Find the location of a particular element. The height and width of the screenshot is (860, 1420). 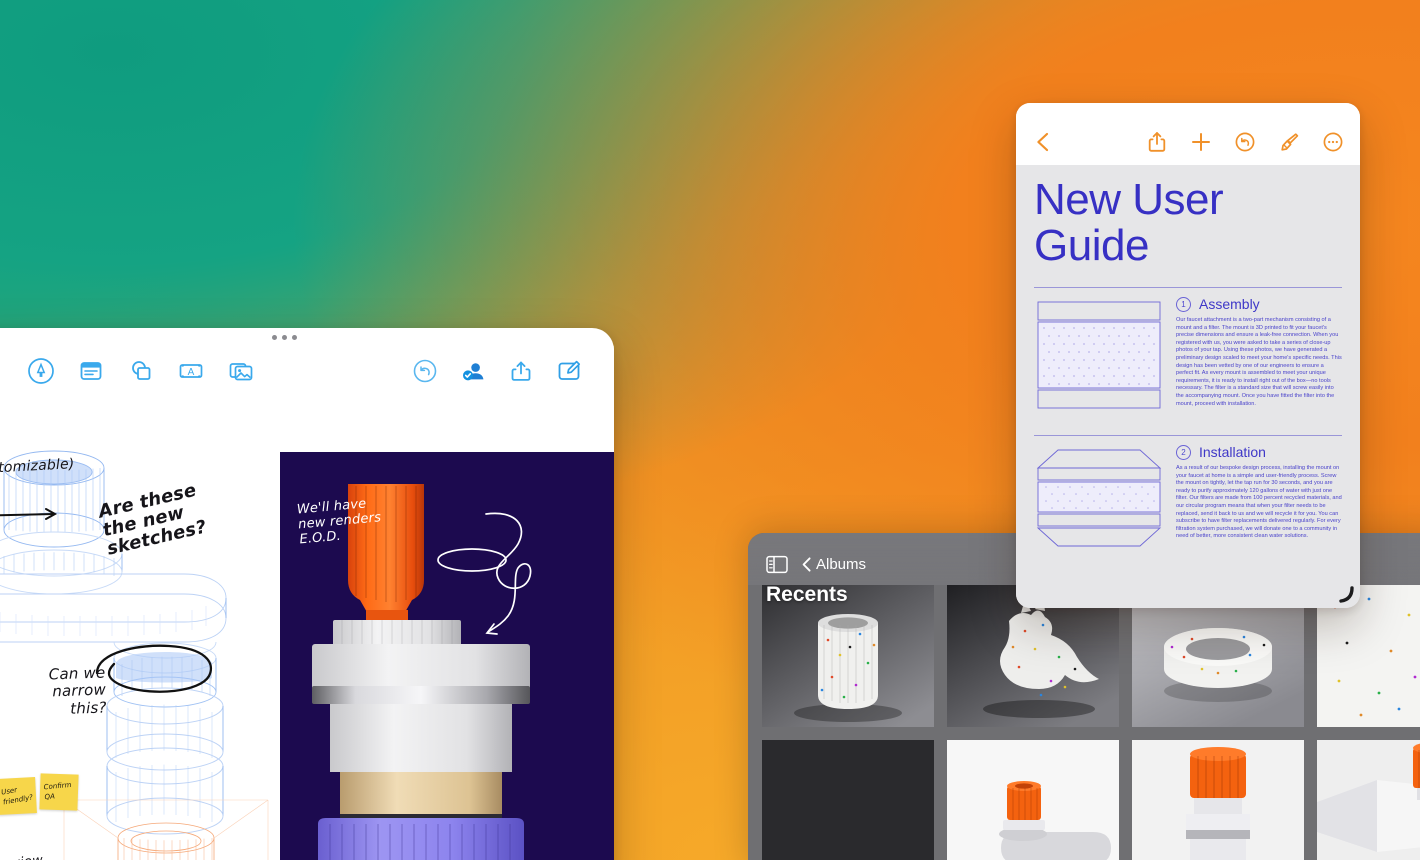

sticky-note-text: User friendly? is located at coordinates (17, 796).